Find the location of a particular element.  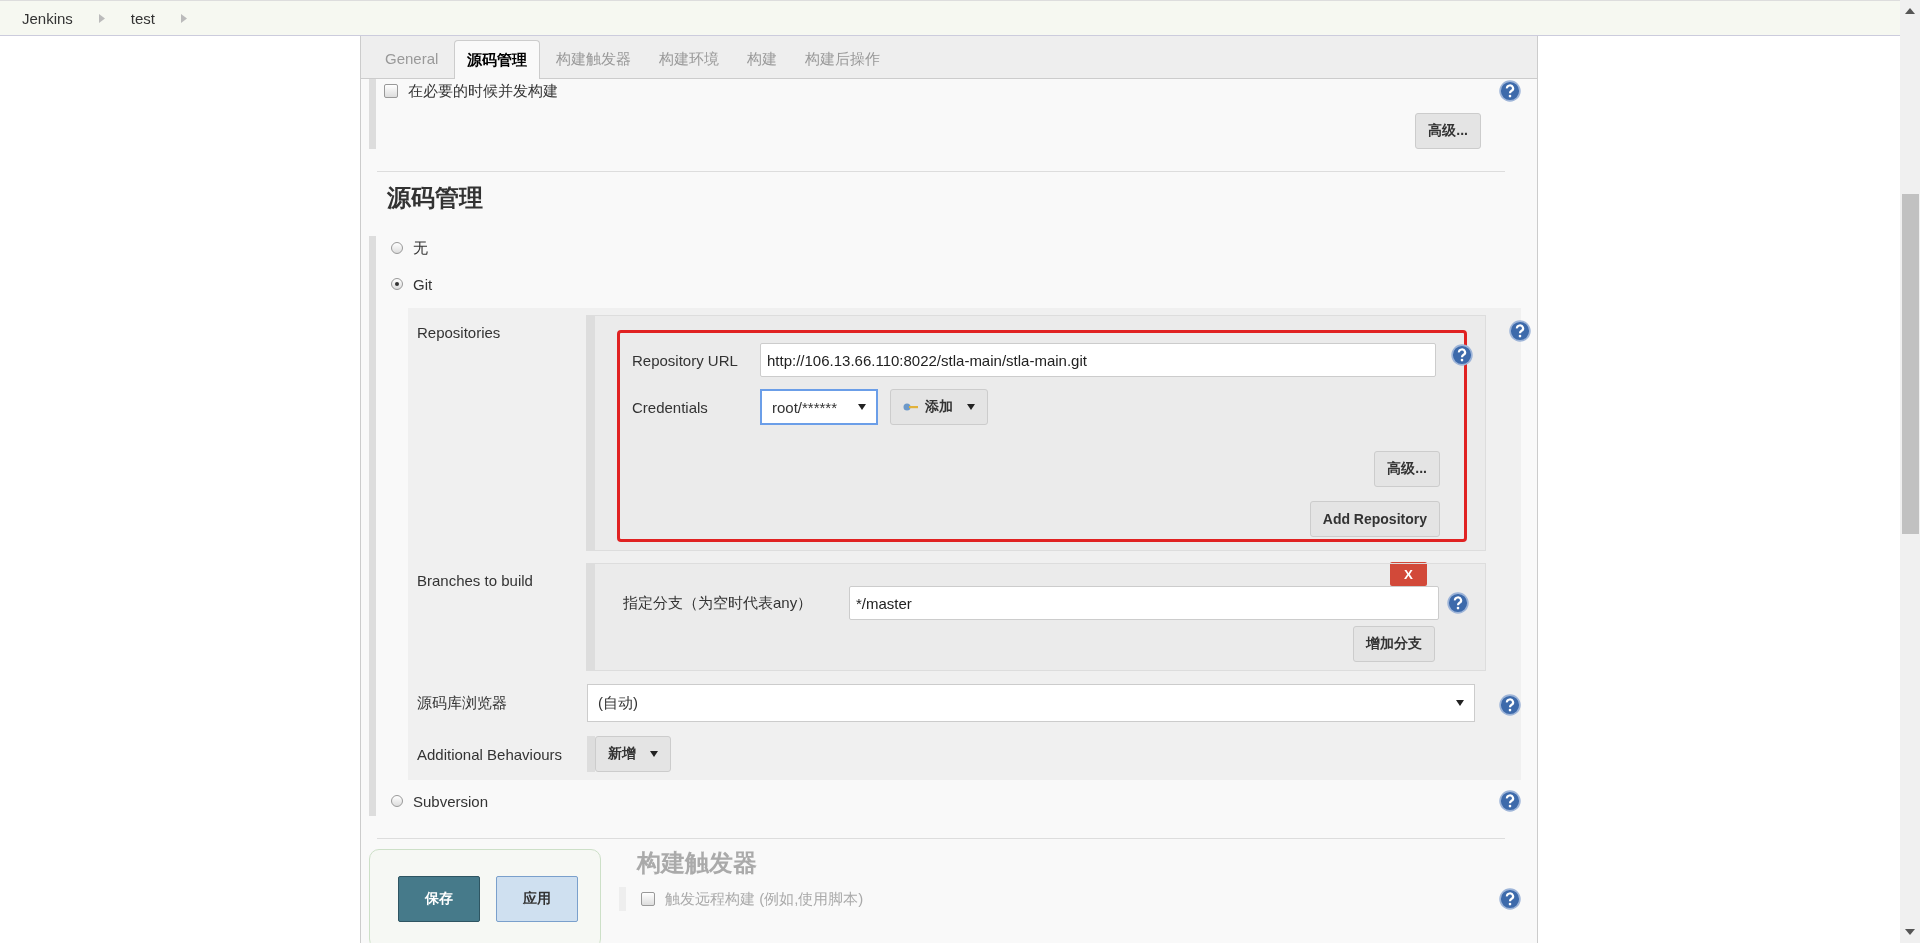

add-behaviour-button: 新增 is located at coordinates (633, 754).